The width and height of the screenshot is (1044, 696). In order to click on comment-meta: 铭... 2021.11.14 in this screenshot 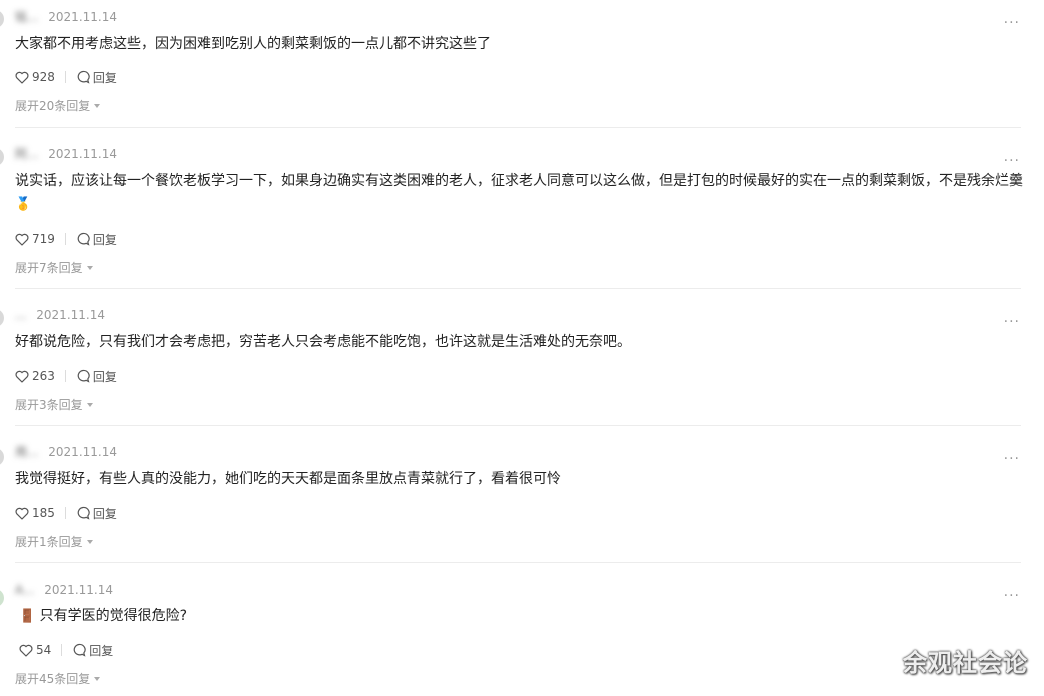, I will do `click(66, 17)`.